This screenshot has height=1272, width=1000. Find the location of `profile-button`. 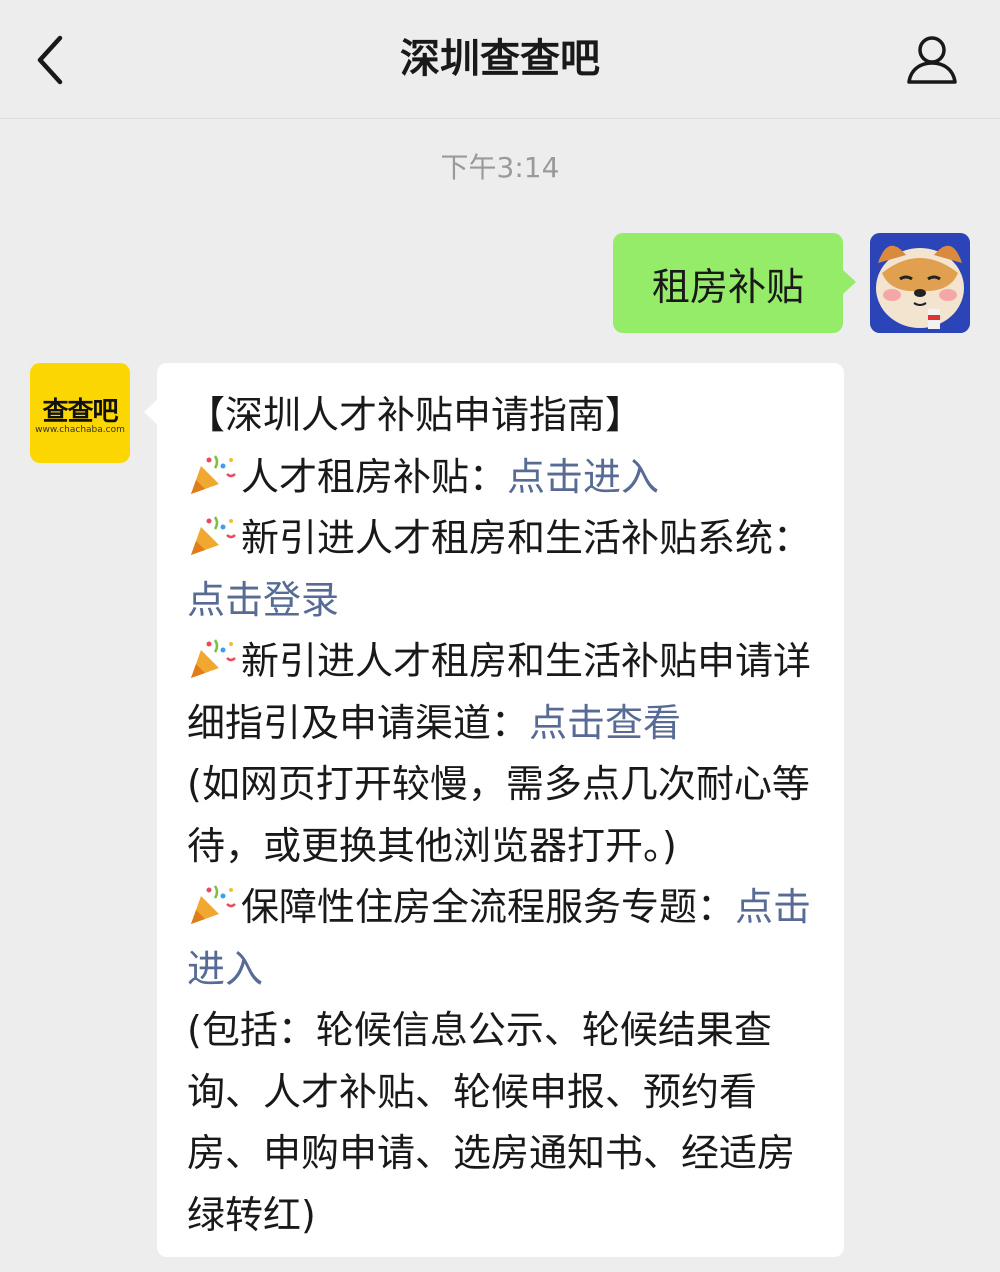

profile-button is located at coordinates (932, 60).